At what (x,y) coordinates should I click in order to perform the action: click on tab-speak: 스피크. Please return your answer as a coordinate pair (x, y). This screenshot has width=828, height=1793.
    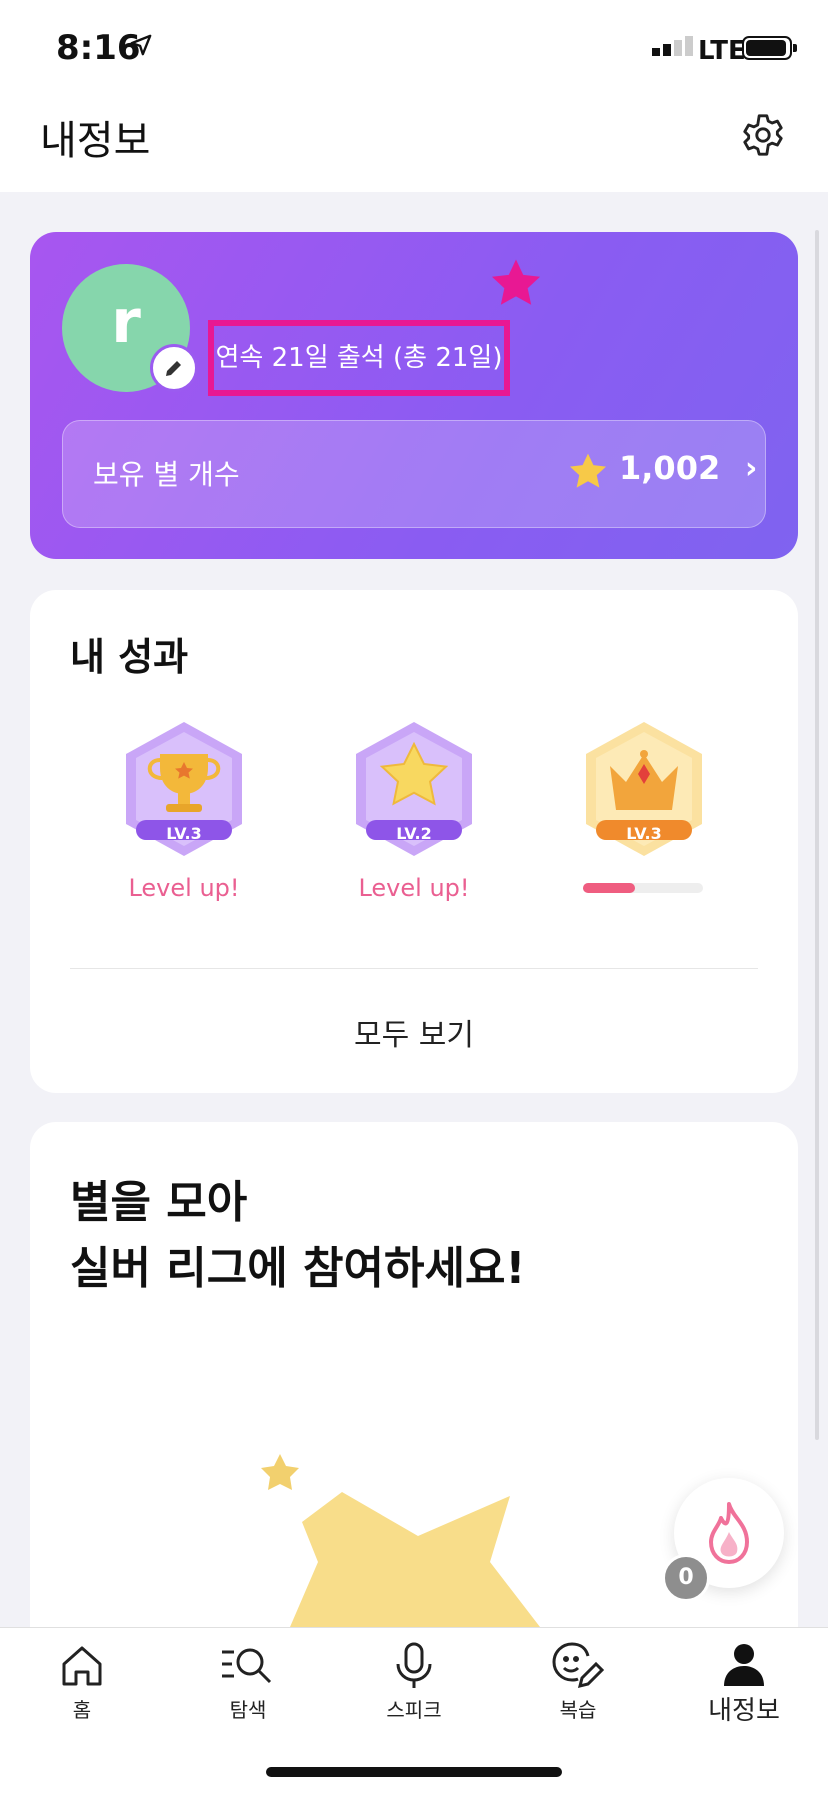
    Looking at the image, I should click on (414, 1682).